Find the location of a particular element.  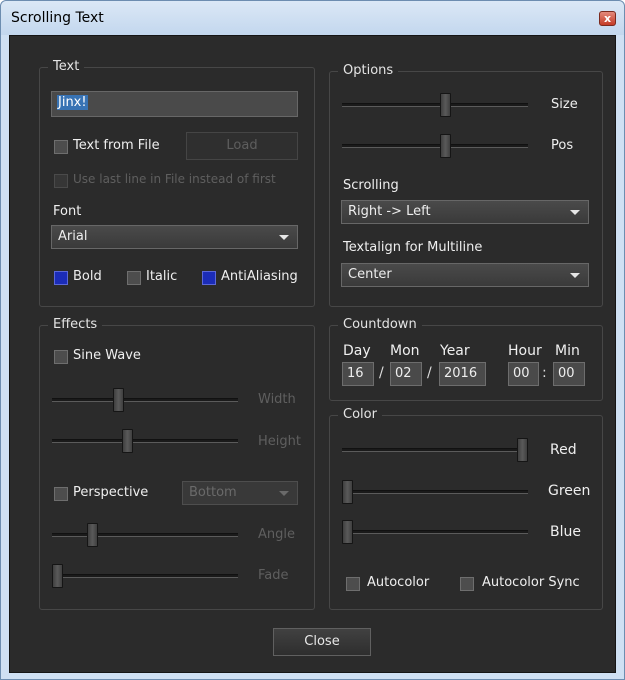

angle-slider is located at coordinates (145, 535).